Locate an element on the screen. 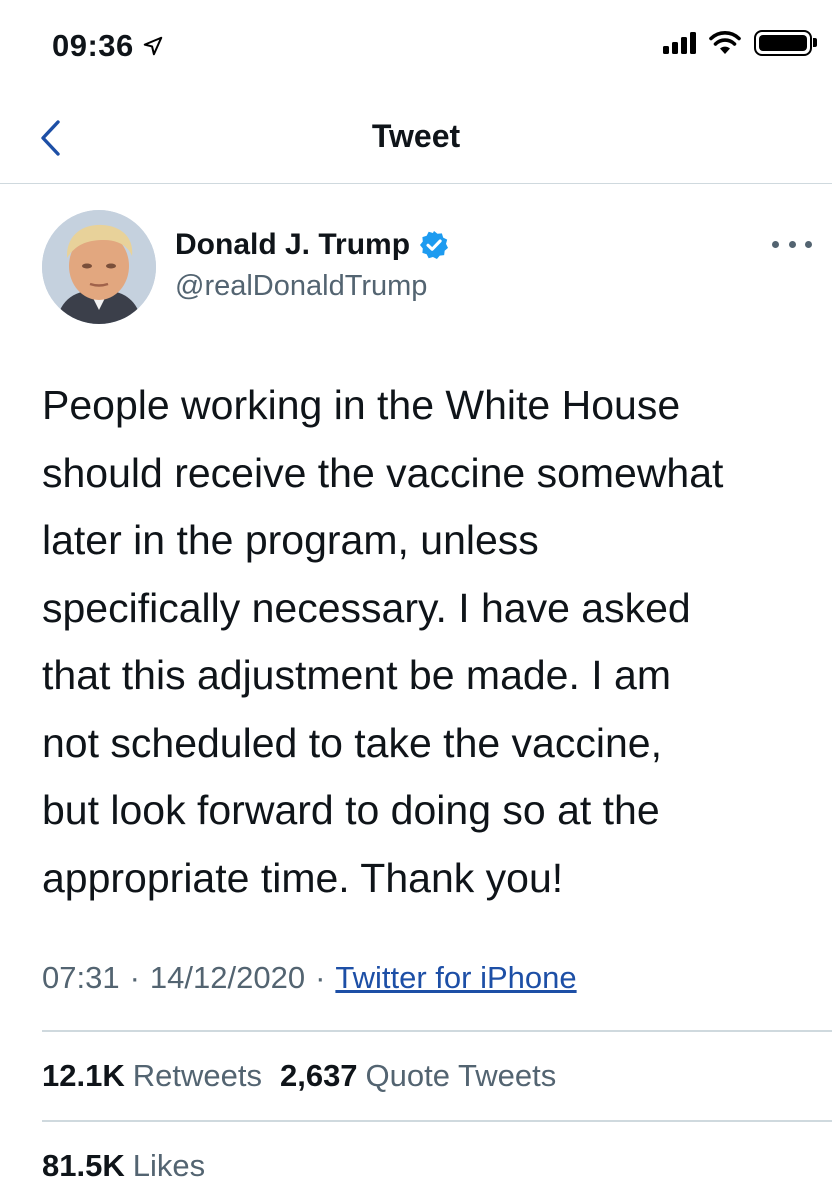 This screenshot has width=832, height=1200. retweets-stat: 12.1K Retweets is located at coordinates (152, 1076).